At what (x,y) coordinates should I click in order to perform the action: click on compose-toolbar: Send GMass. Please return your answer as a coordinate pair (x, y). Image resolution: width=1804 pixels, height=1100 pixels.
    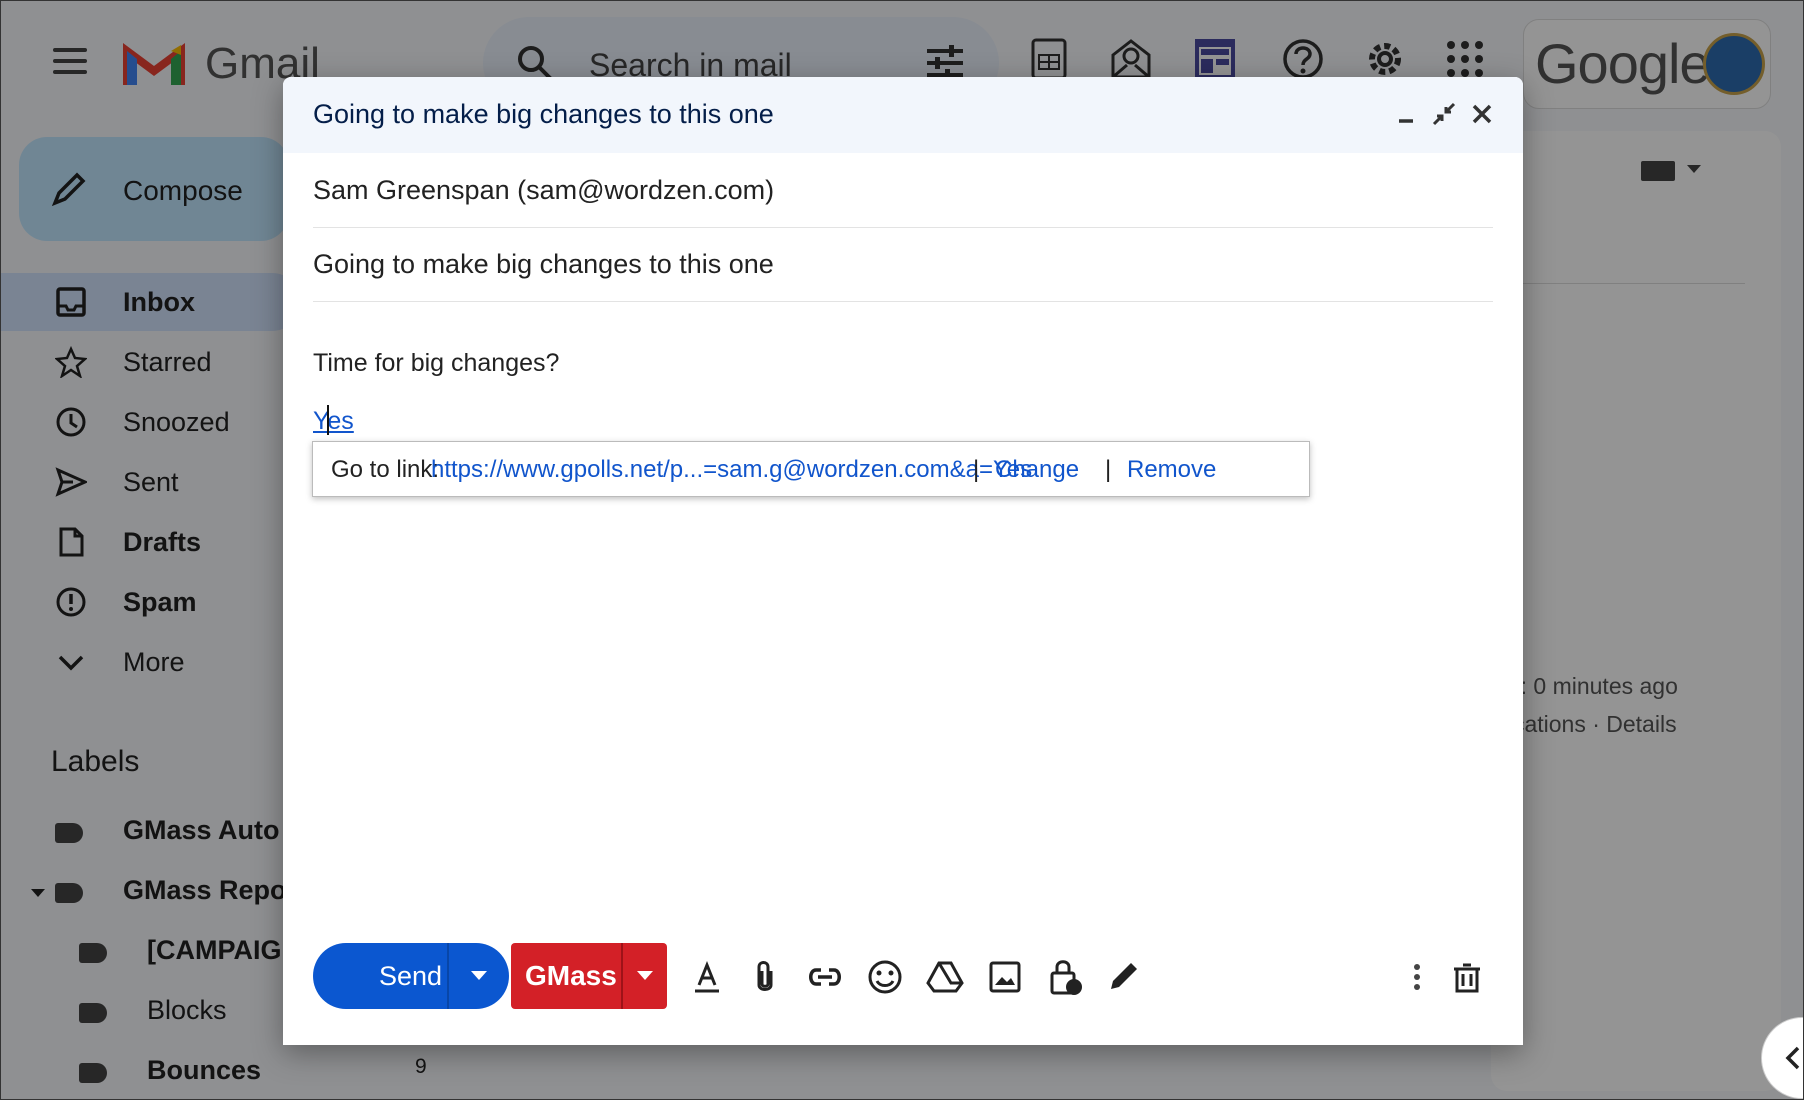
    Looking at the image, I should click on (903, 983).